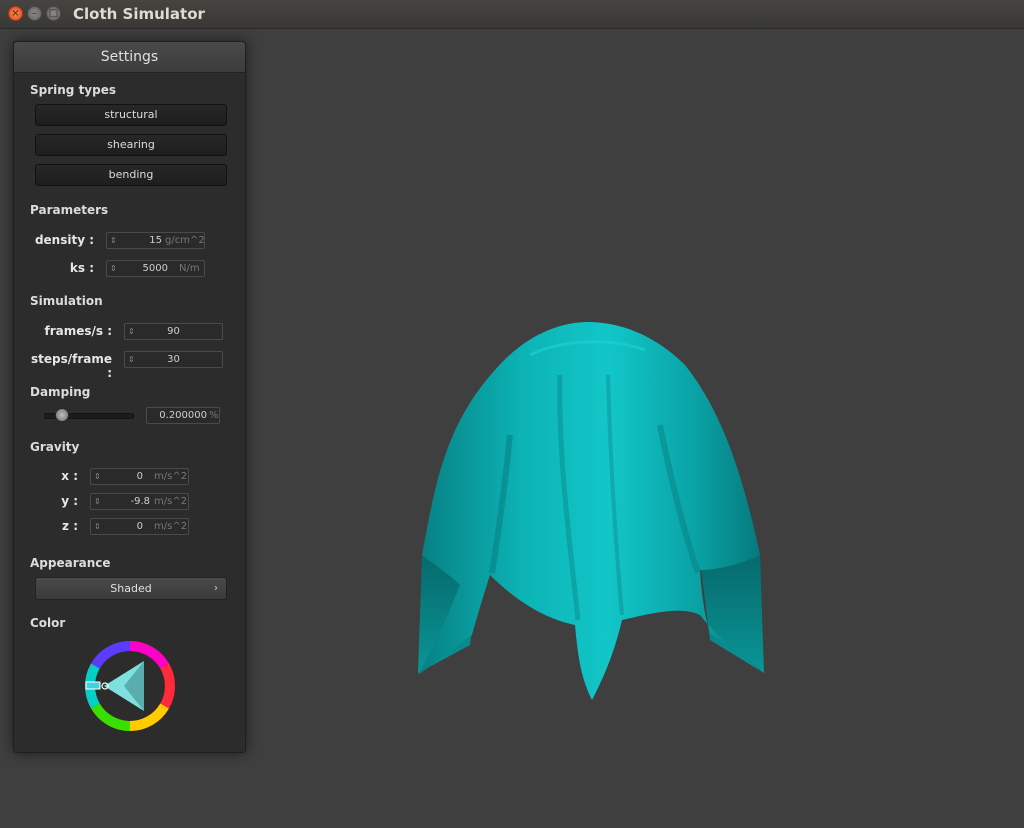 The width and height of the screenshot is (1024, 828). Describe the element at coordinates (70, 526) in the screenshot. I see `gravity-z-label: z :` at that location.